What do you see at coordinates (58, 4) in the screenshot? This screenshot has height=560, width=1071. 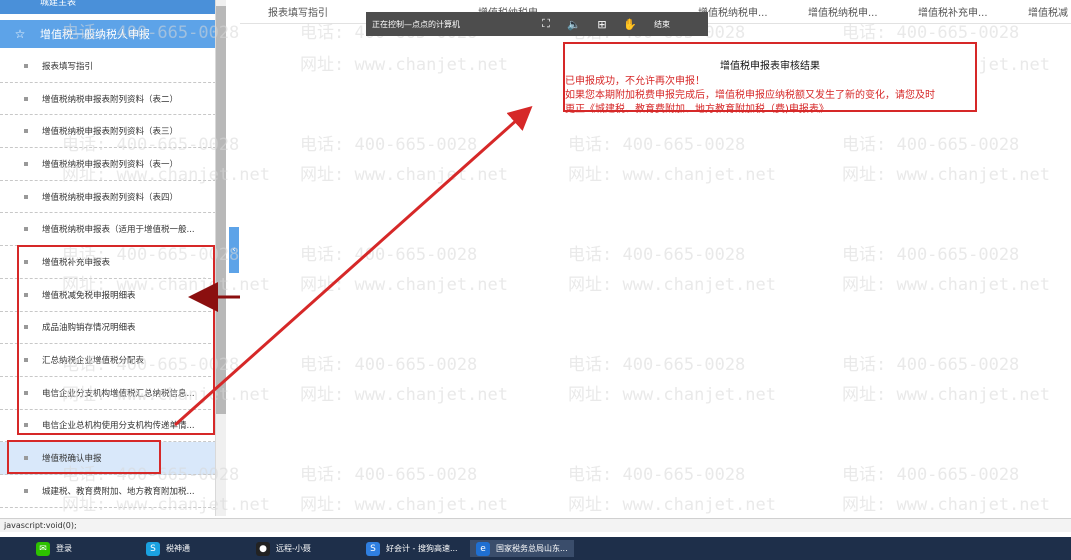 I see `sidebar-prev-group-label: 城建主表` at bounding box center [58, 4].